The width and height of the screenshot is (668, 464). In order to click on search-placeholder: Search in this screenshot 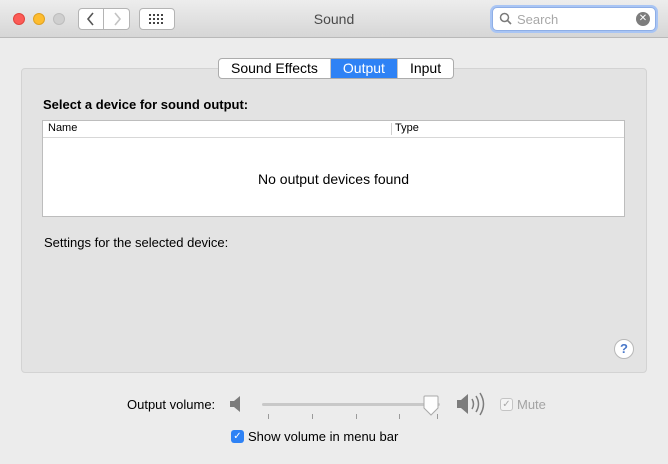, I will do `click(538, 19)`.